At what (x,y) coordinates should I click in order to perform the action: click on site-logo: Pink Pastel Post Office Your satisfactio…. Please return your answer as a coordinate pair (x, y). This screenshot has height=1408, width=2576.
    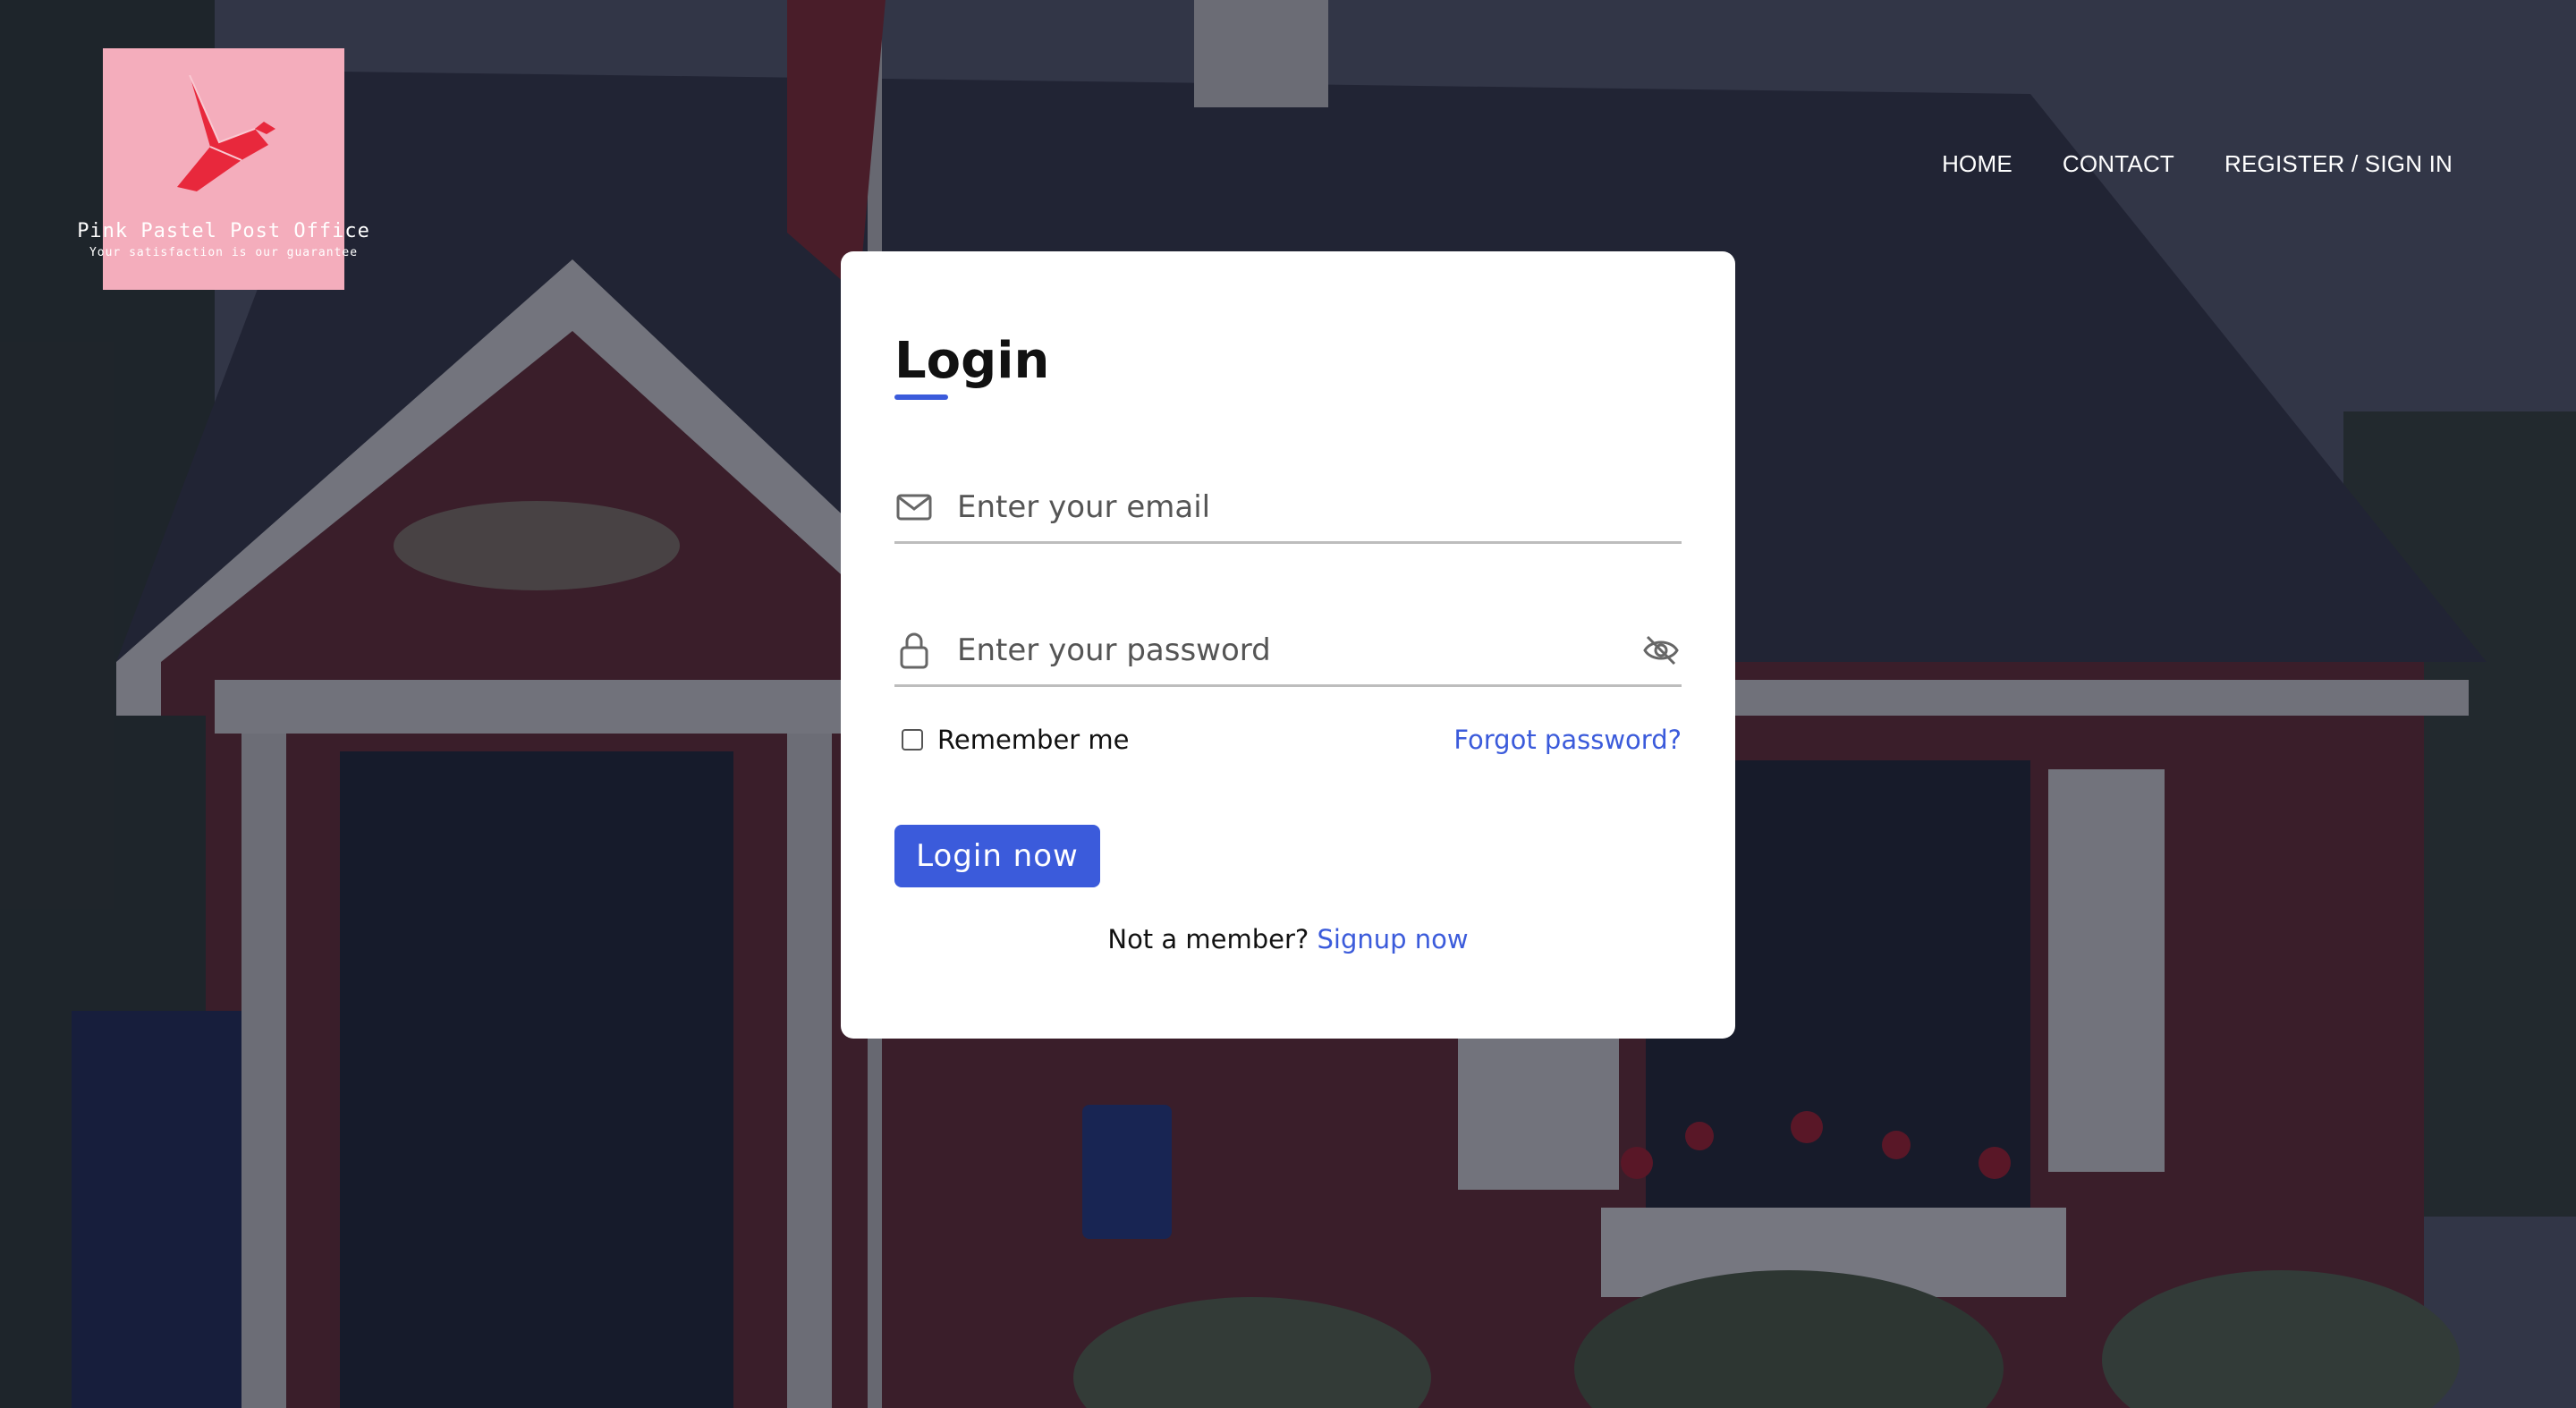
    Looking at the image, I should click on (223, 169).